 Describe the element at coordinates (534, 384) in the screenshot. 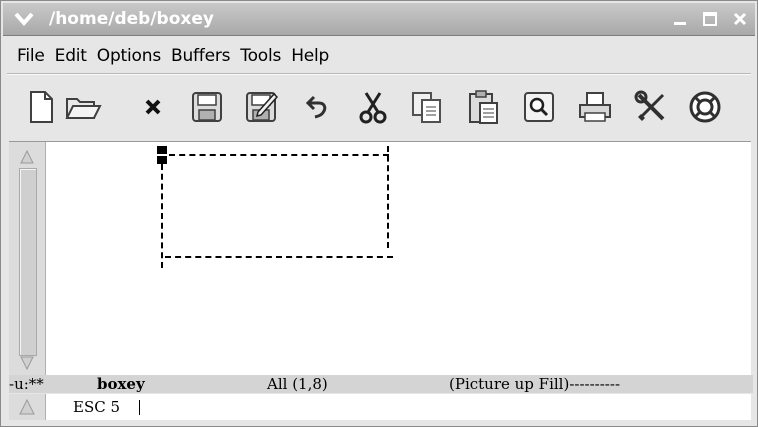

I see `modeline-mode: (Picture up Fill)----------` at that location.